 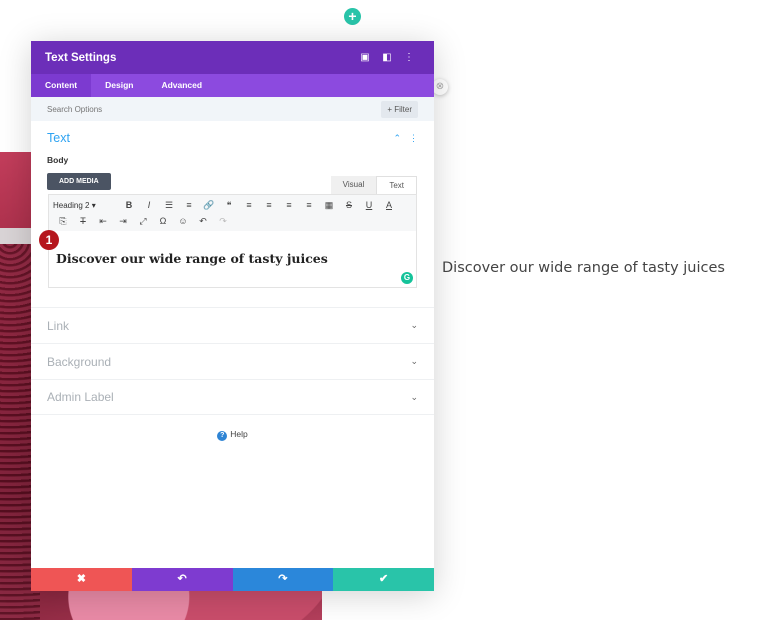 What do you see at coordinates (407, 278) in the screenshot?
I see `grammarly-icon: G` at bounding box center [407, 278].